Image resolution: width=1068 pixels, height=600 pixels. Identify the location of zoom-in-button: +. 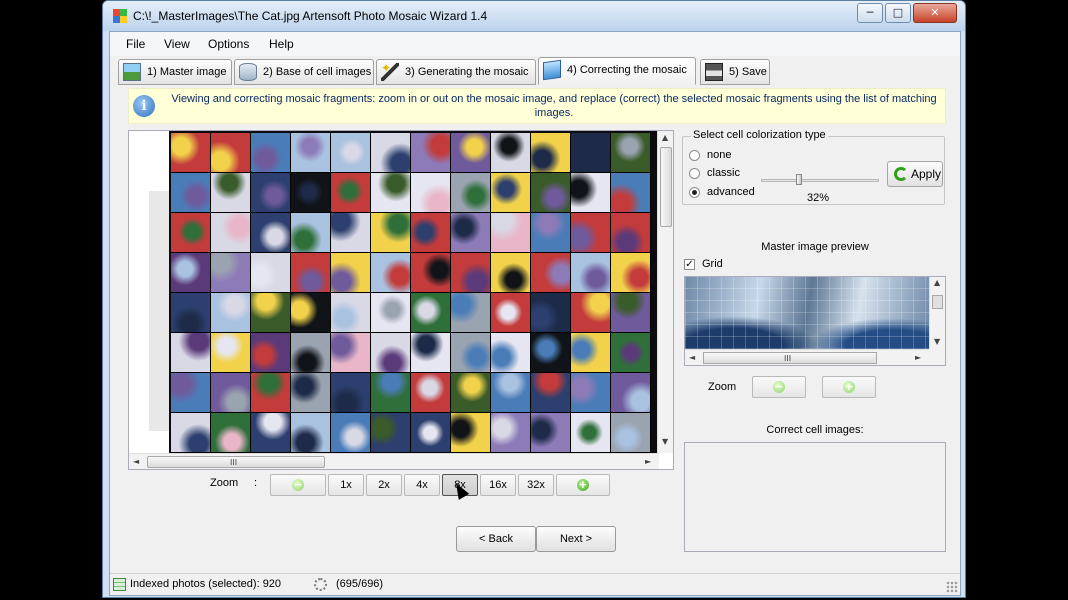
(583, 485).